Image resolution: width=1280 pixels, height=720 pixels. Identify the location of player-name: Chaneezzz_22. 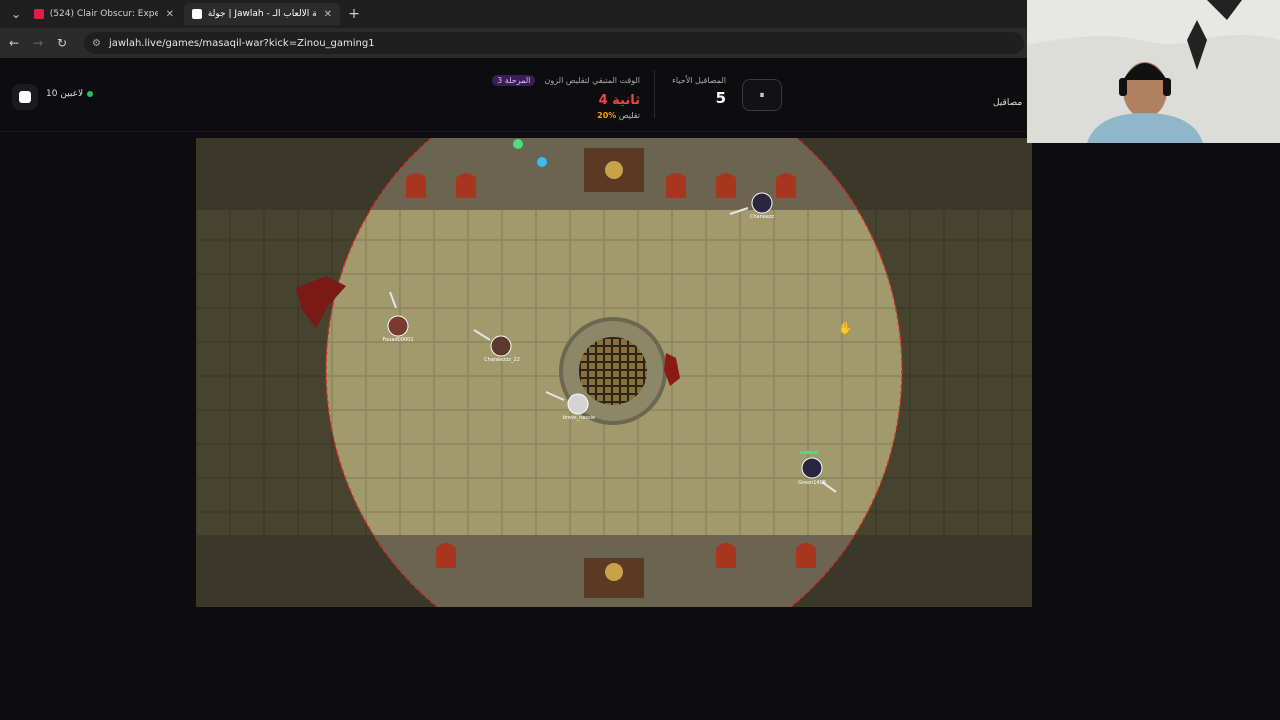
(502, 360).